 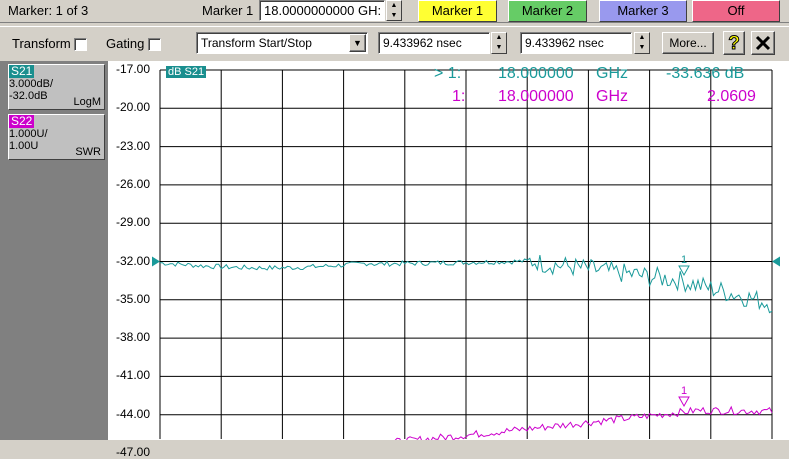 I want to click on trace-s21-format: LogM, so click(x=87, y=102).